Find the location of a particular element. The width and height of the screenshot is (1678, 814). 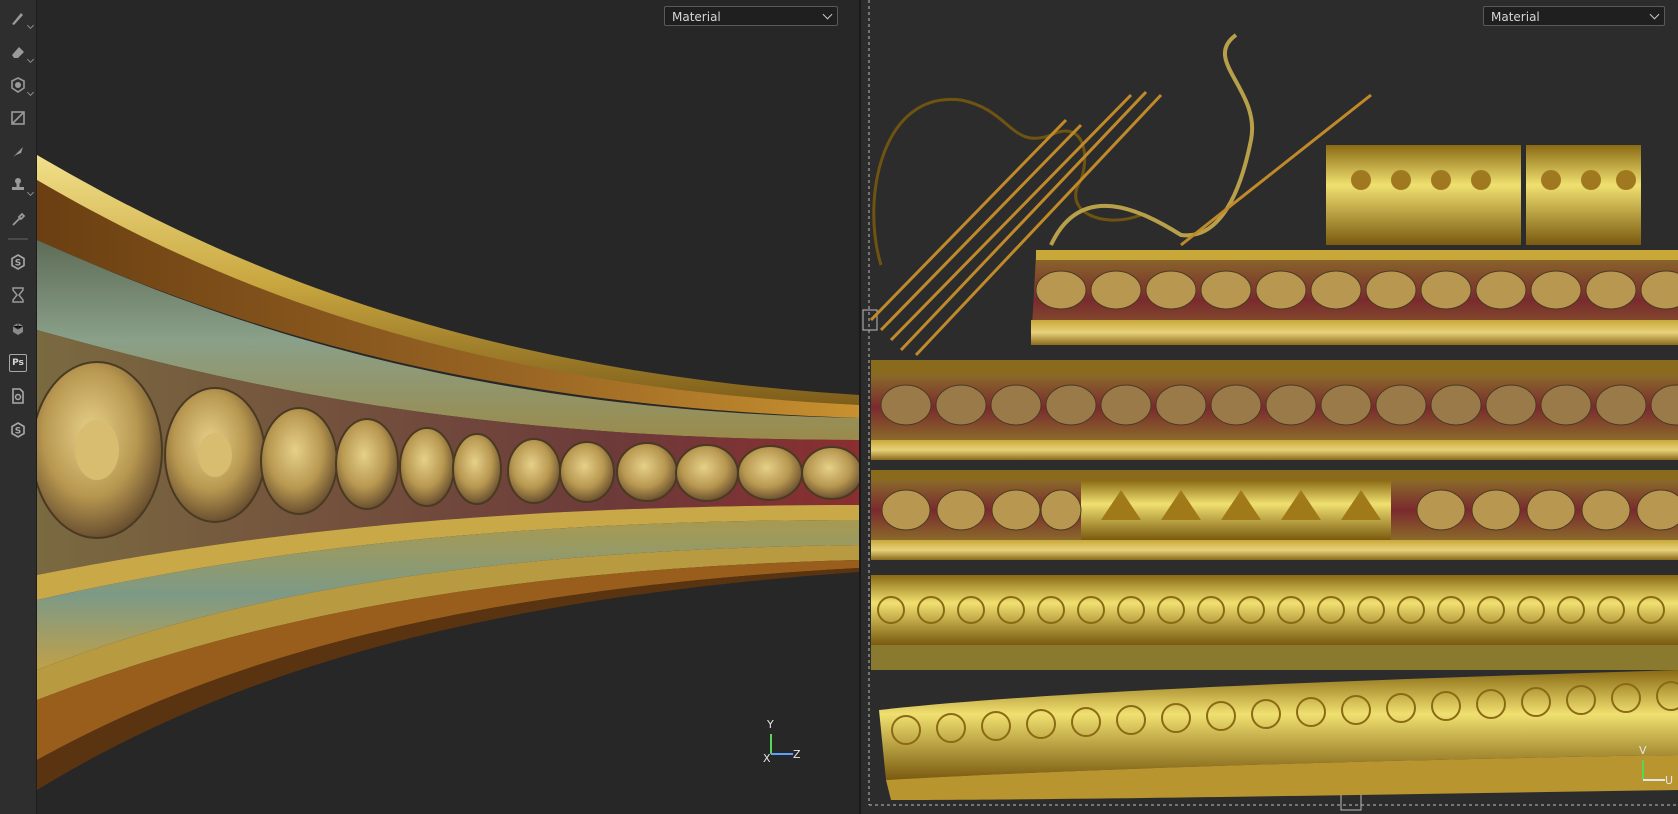

substance-cube-icon is located at coordinates (18, 329).